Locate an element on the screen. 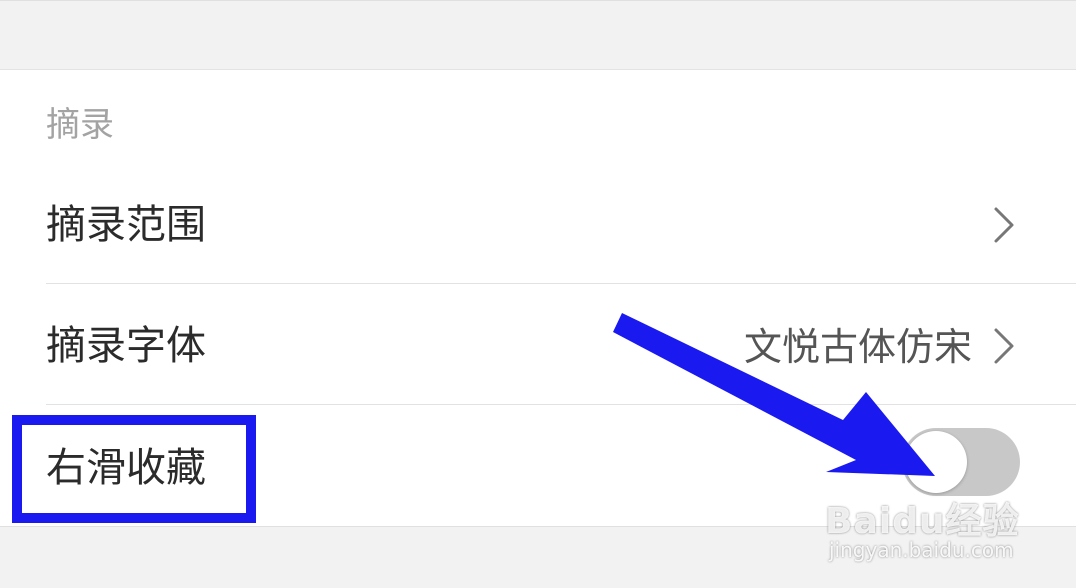 This screenshot has width=1076, height=588. baidu-jingyan-watermark: Baidu经验 jingyan.baidu.com is located at coordinates (925, 530).